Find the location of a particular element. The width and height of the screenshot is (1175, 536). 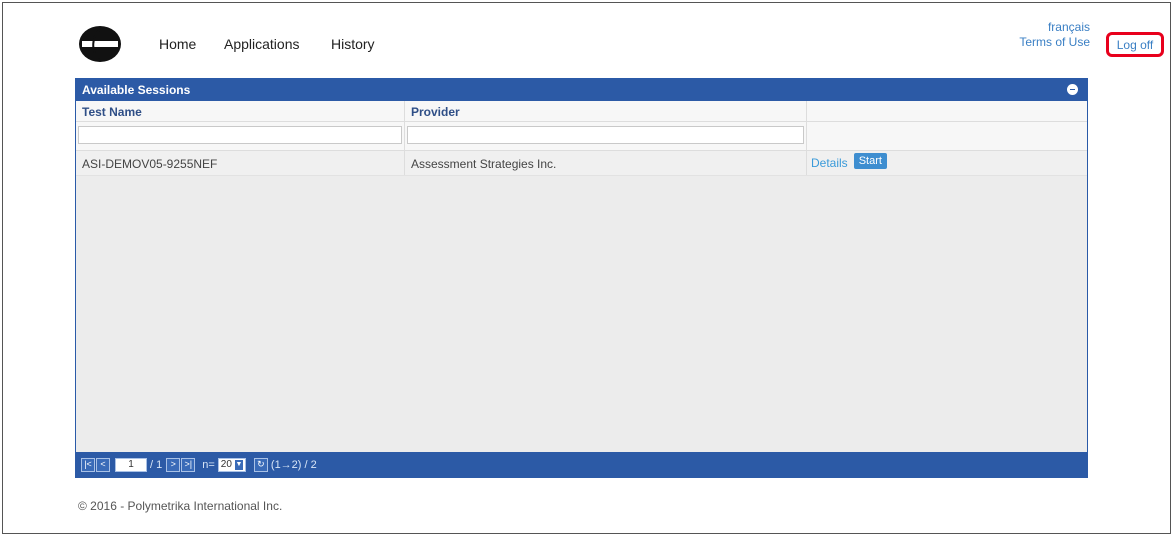

terms-of-use-link: Terms of Use is located at coordinates (1054, 42).